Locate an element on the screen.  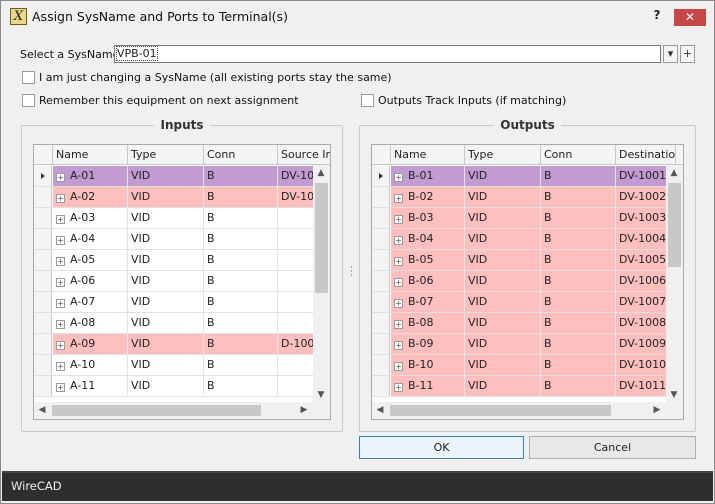
table-row: + A-06 VID B is located at coordinates (182, 281).